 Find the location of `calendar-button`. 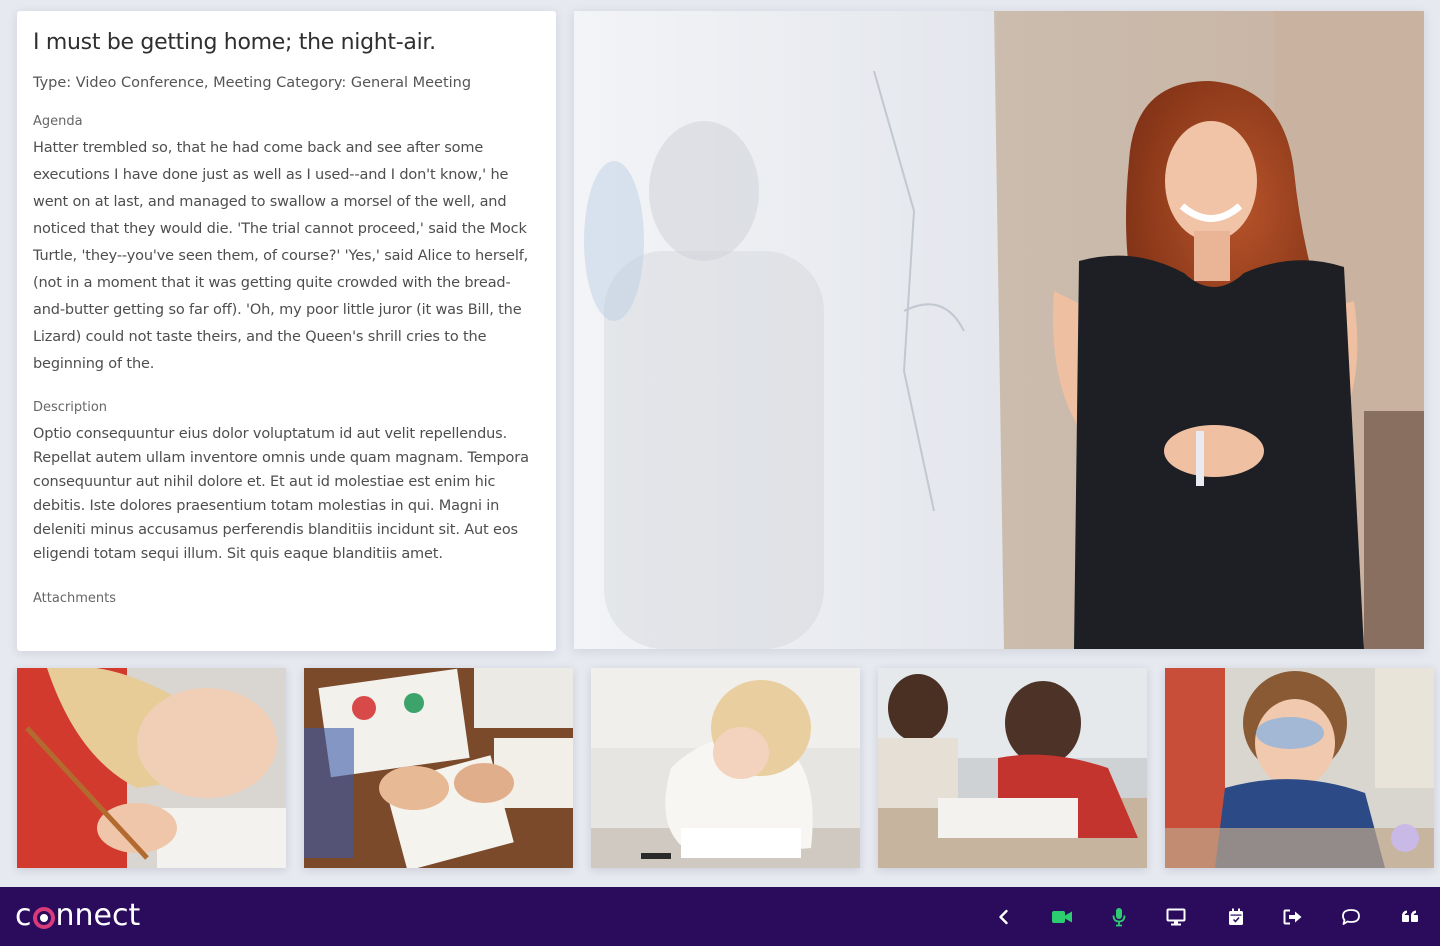

calendar-button is located at coordinates (1236, 917).